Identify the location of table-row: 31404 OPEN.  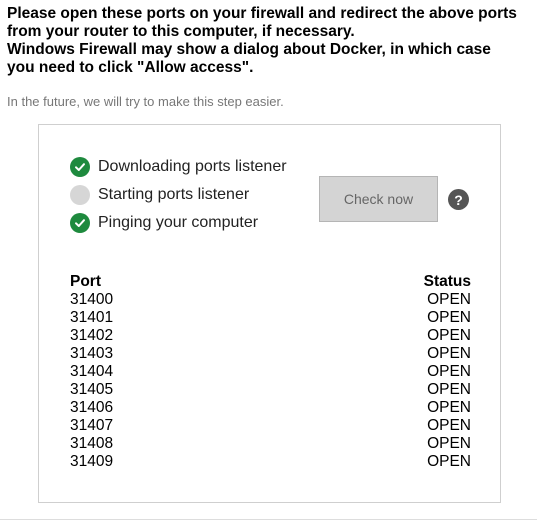
(270, 372).